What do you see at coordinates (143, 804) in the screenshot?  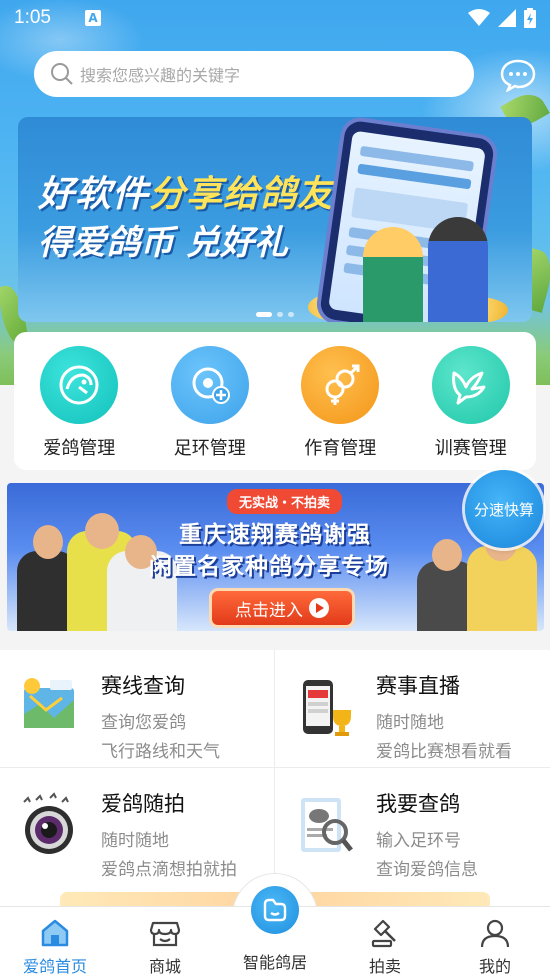 I see `service-title: 爱鸽随拍` at bounding box center [143, 804].